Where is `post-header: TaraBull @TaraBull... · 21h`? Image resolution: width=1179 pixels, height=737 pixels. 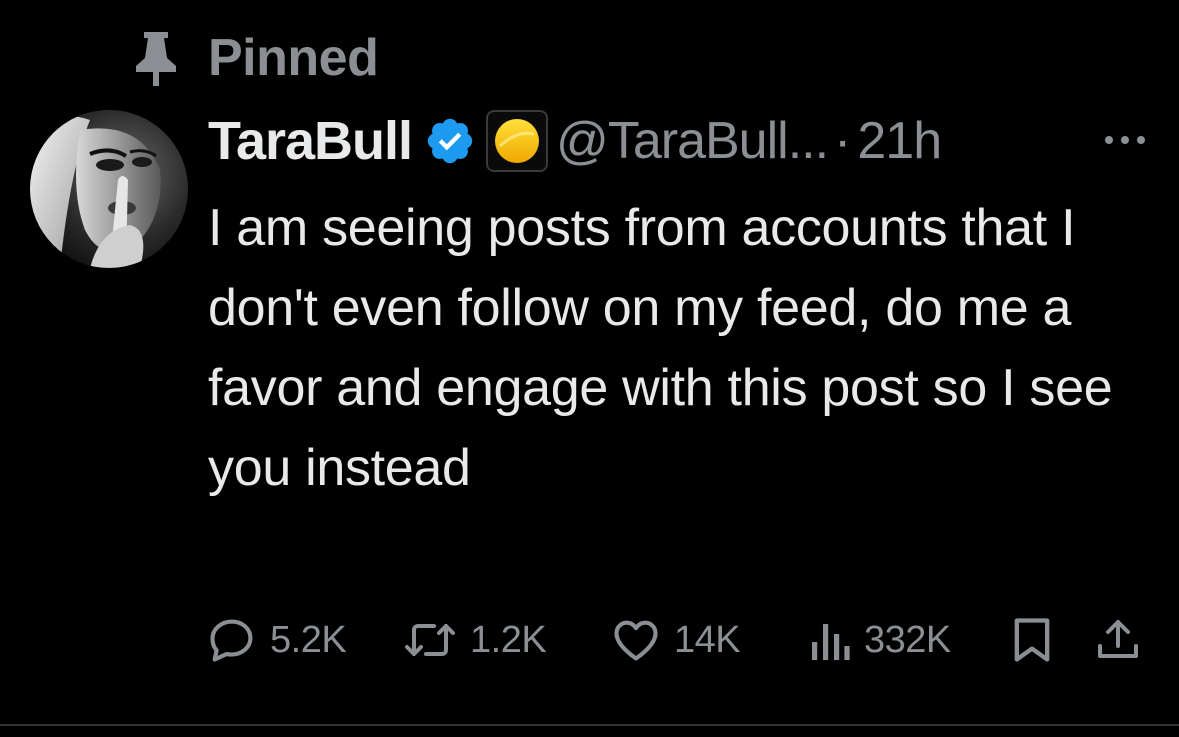 post-header: TaraBull @TaraBull... · 21h is located at coordinates (575, 141).